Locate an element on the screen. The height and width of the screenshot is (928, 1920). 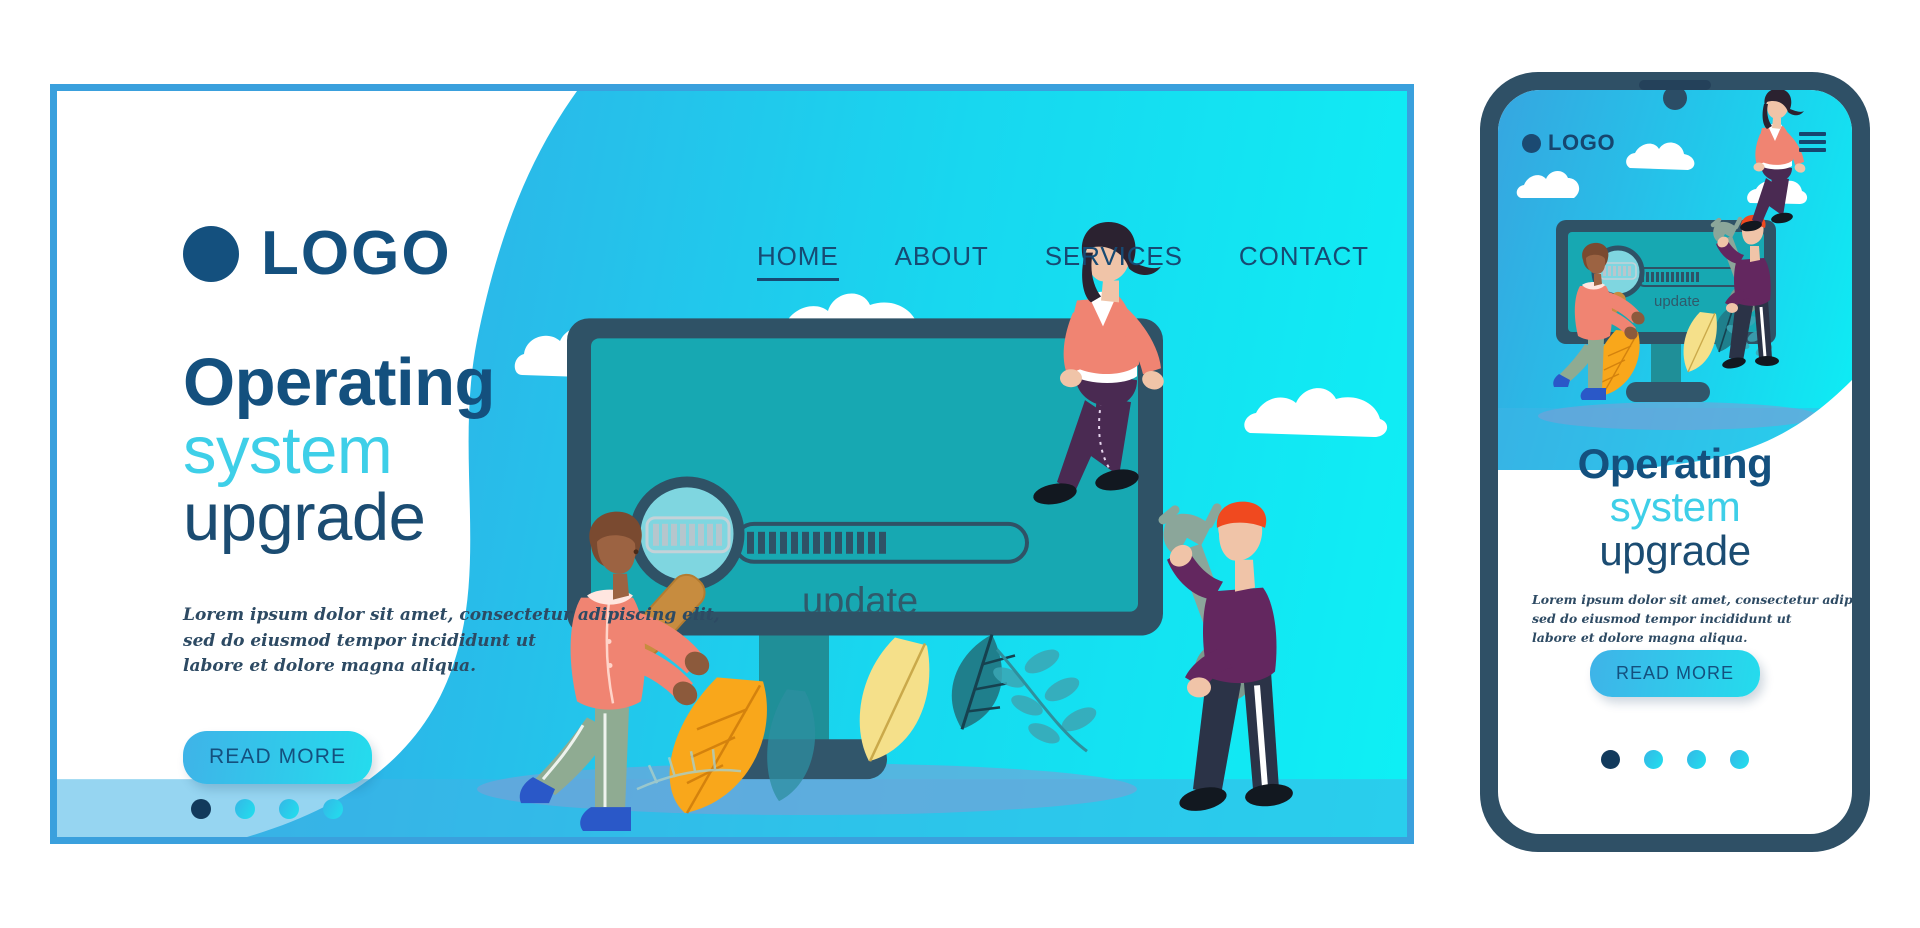
phone-headline-line-1: Operating is located at coordinates (1675, 463).